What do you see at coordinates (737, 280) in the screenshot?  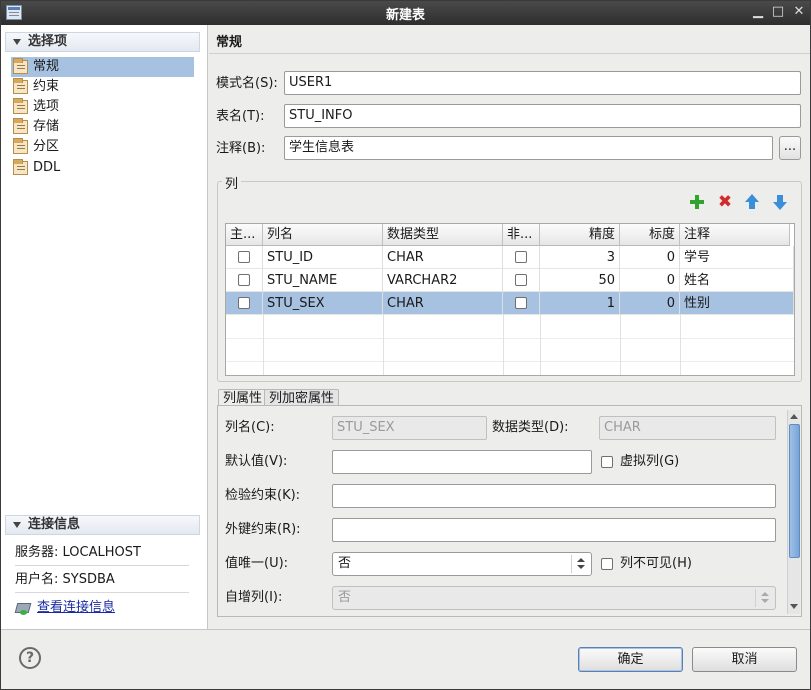 I see `comment-cell: 姓名` at bounding box center [737, 280].